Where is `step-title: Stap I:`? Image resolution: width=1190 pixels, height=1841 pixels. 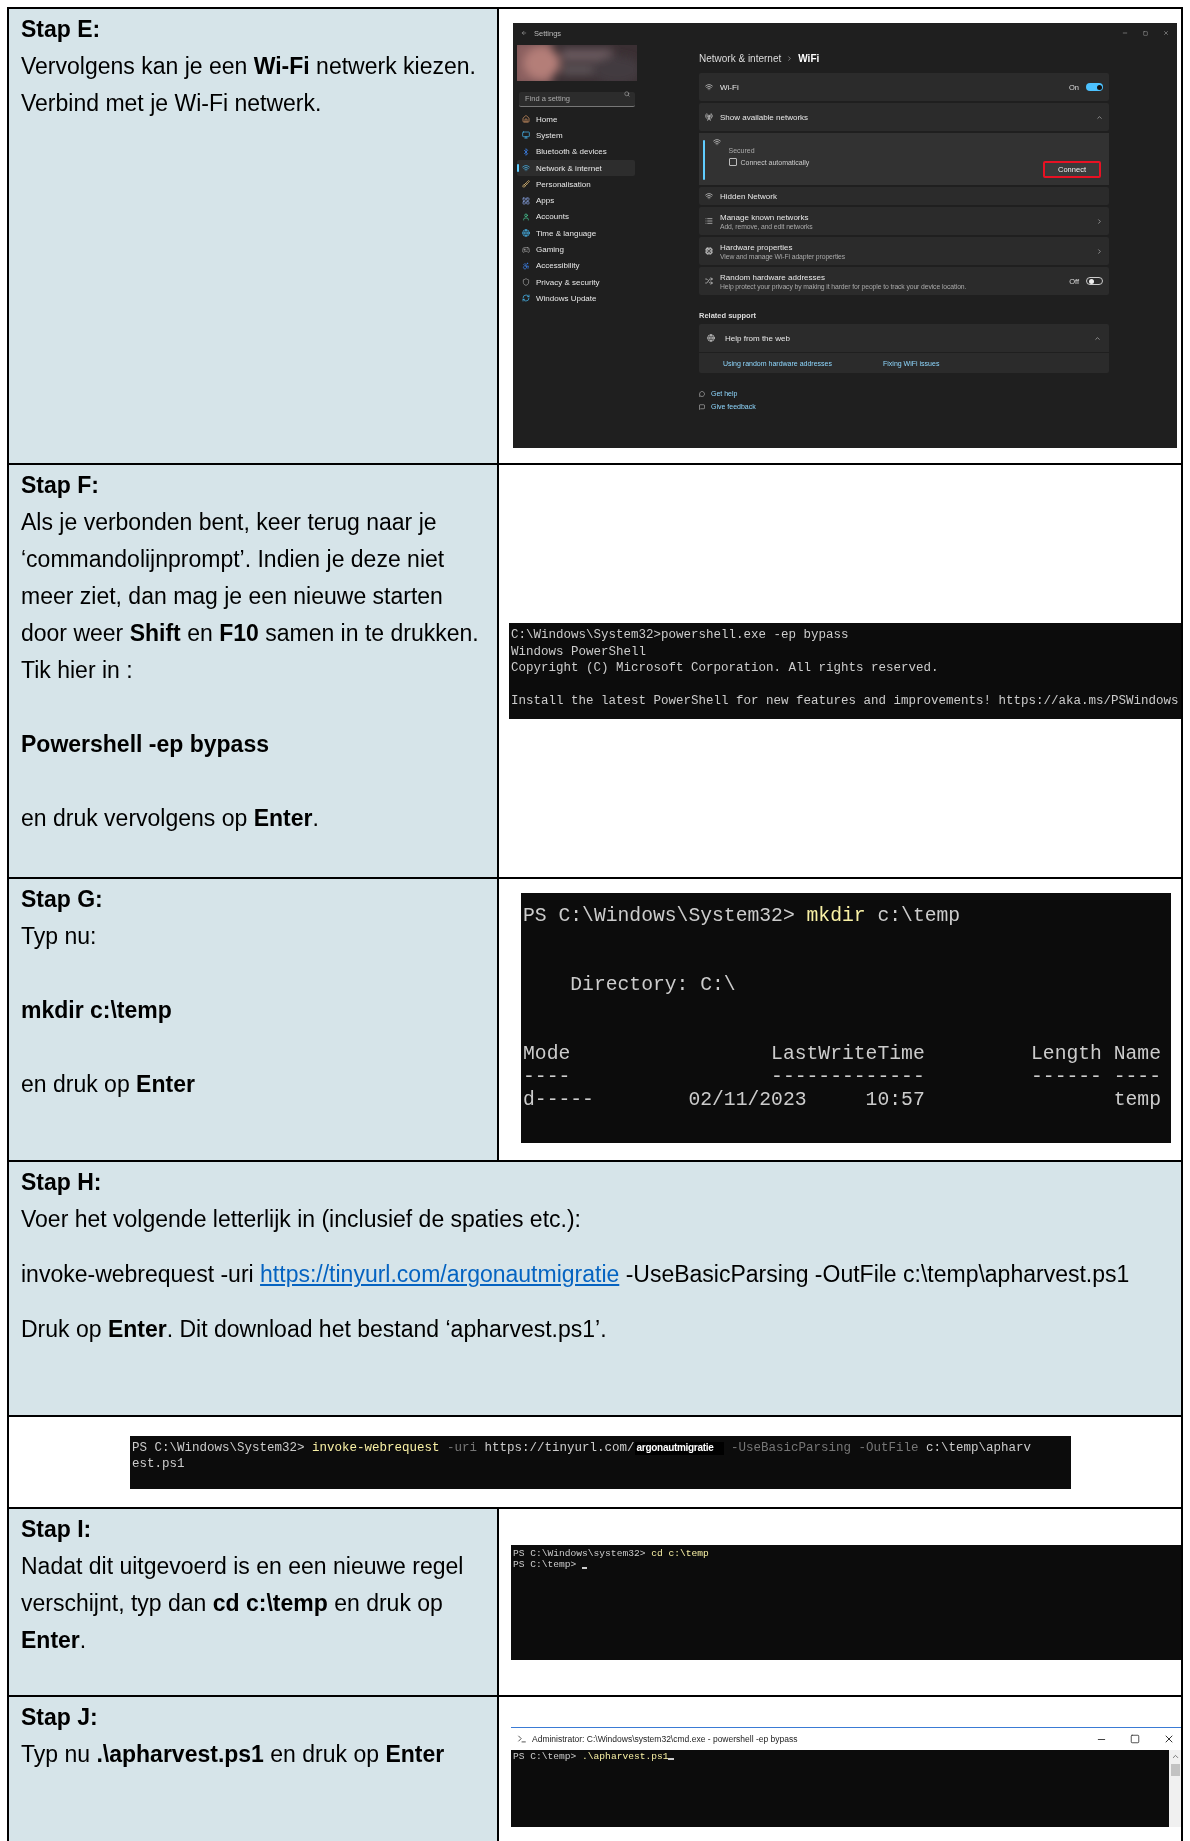 step-title: Stap I: is located at coordinates (57, 1529).